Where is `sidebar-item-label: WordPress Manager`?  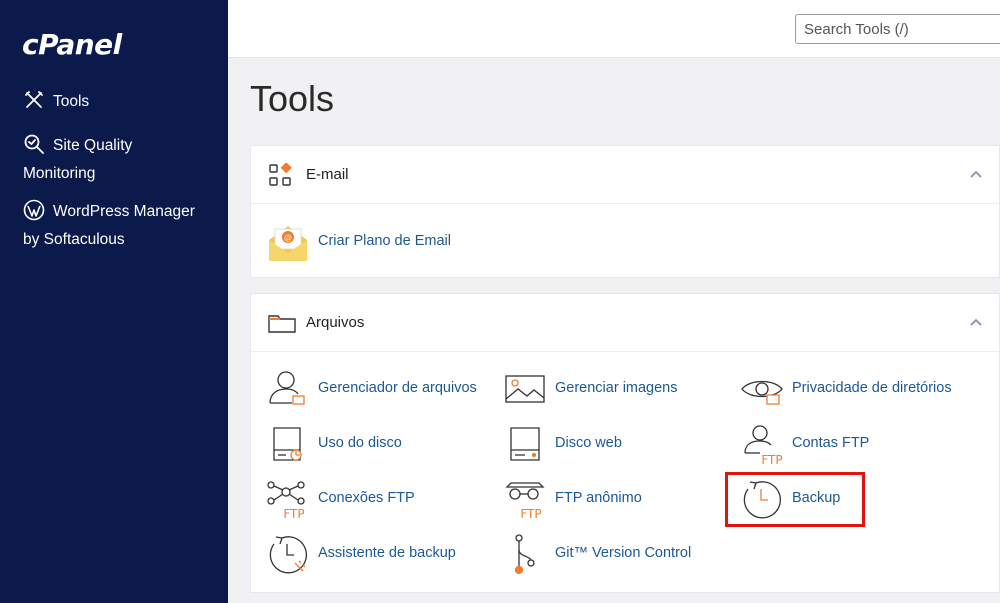 sidebar-item-label: WordPress Manager is located at coordinates (124, 211).